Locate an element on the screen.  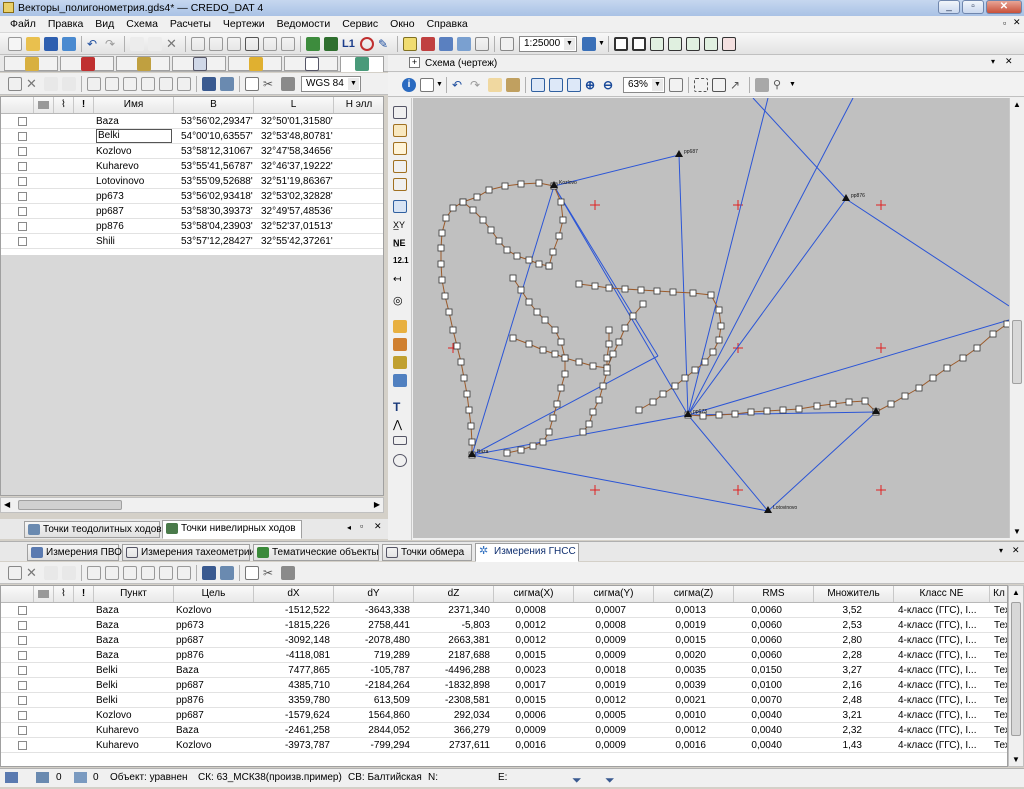
adjust-icon is located at coordinates (331, 43).